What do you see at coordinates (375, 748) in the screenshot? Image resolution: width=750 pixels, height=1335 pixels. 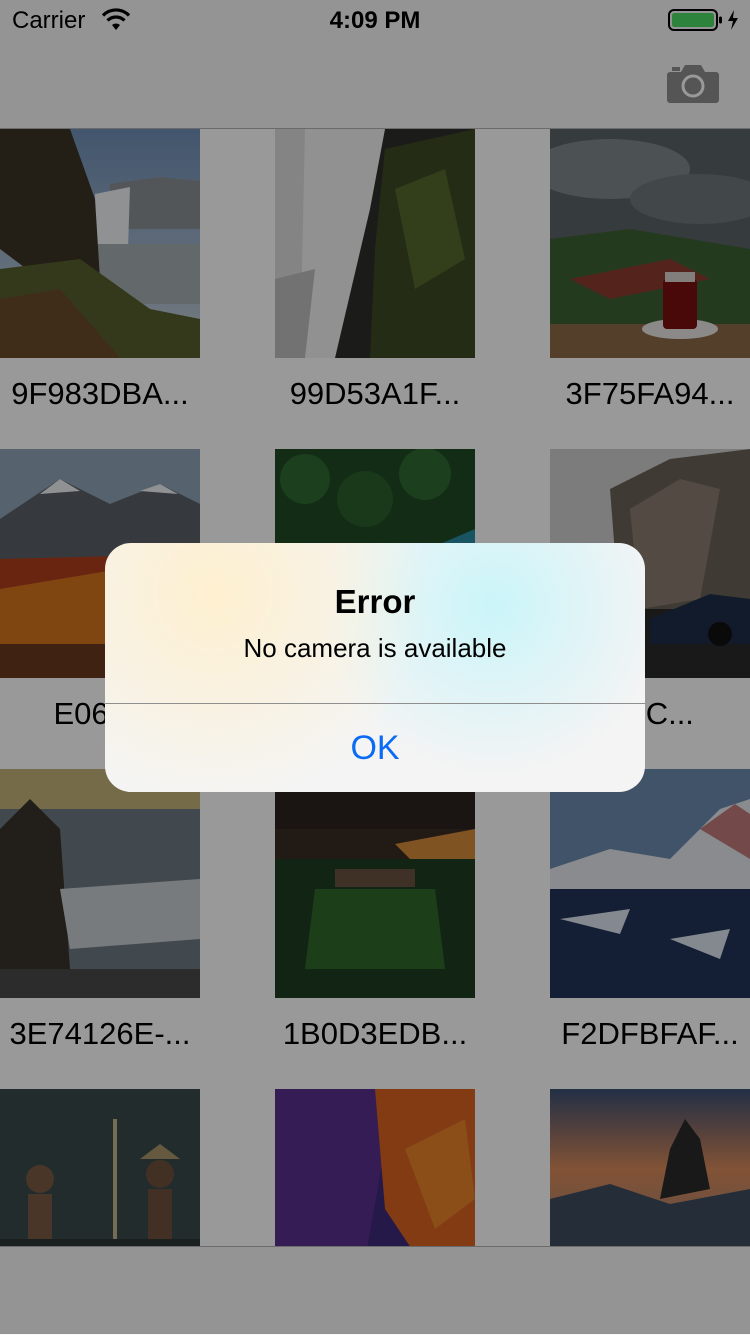 I see `ok-button: OK` at bounding box center [375, 748].